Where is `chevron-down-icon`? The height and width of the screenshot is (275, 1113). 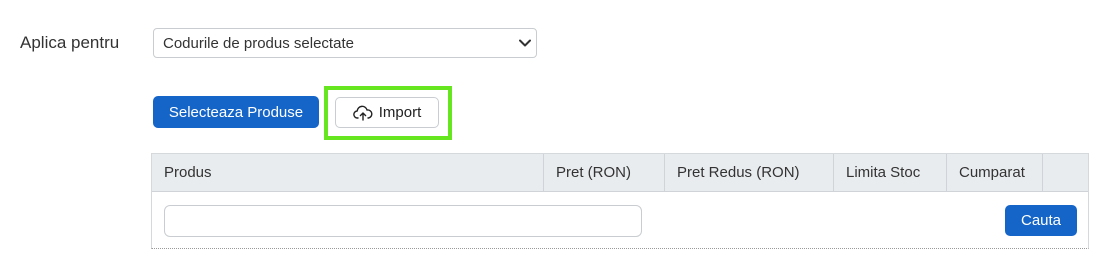
chevron-down-icon is located at coordinates (525, 43).